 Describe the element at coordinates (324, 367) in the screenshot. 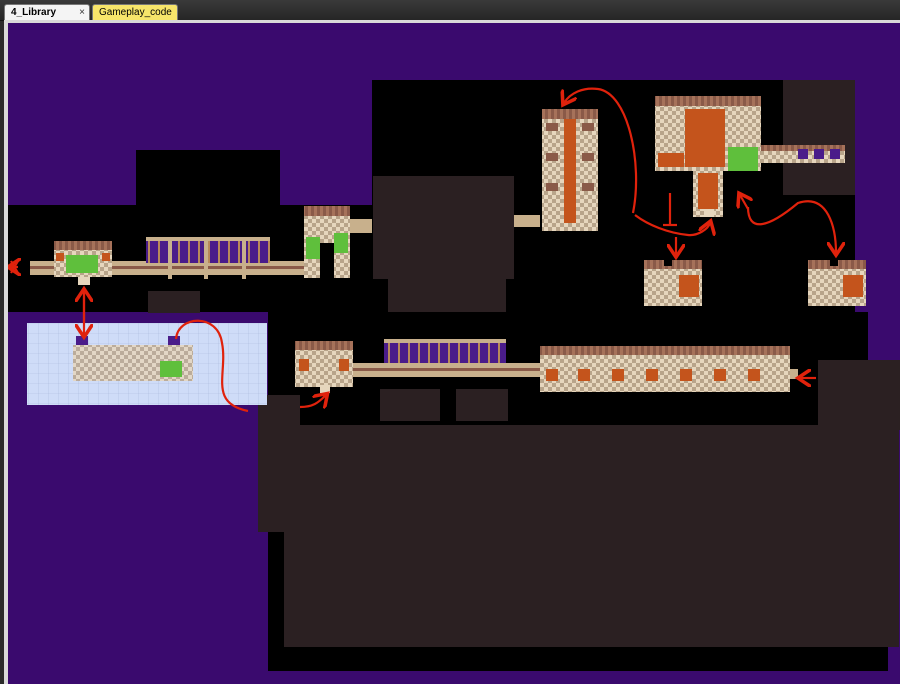

I see `map-room-lower-west` at that location.